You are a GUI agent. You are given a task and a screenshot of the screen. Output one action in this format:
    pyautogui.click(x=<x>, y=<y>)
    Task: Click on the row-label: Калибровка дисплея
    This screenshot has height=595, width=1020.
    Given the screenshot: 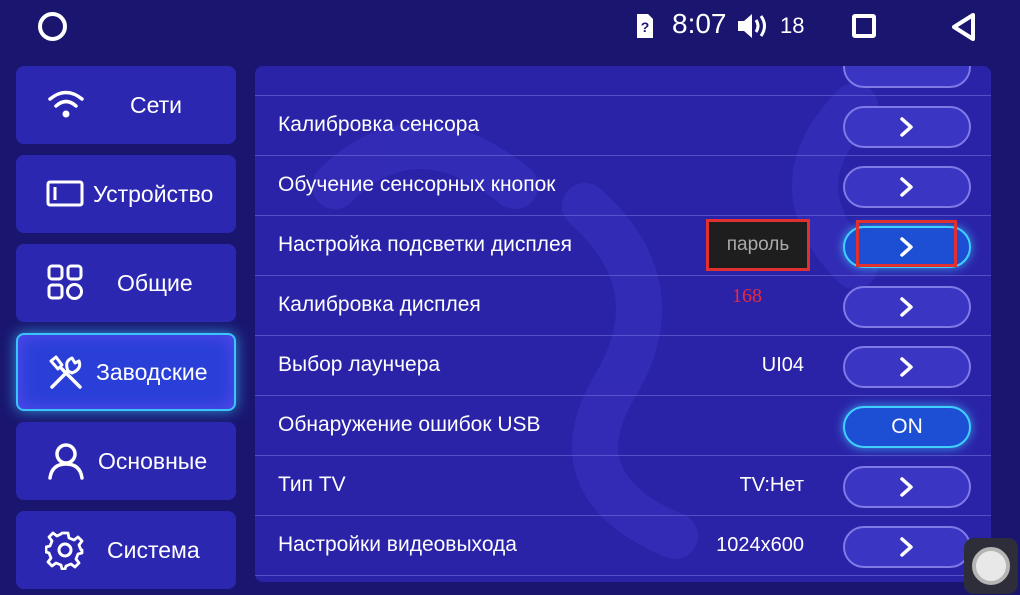 What is the action you would take?
    pyautogui.click(x=379, y=304)
    